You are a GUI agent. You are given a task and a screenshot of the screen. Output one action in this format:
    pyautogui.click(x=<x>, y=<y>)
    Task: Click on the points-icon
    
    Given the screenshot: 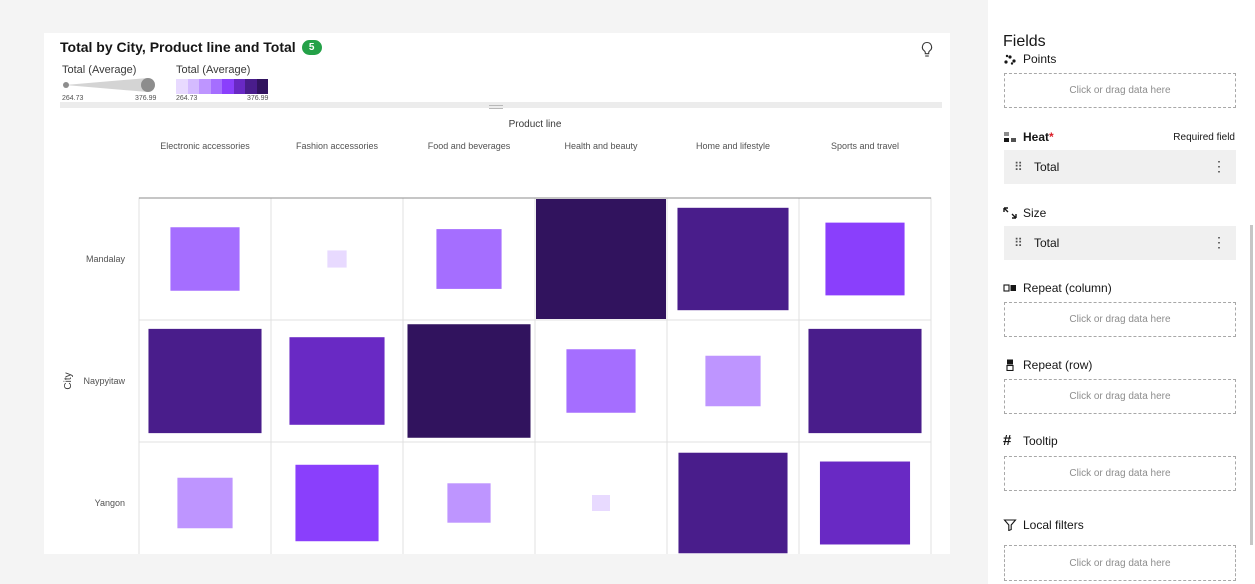 What is the action you would take?
    pyautogui.click(x=1010, y=59)
    